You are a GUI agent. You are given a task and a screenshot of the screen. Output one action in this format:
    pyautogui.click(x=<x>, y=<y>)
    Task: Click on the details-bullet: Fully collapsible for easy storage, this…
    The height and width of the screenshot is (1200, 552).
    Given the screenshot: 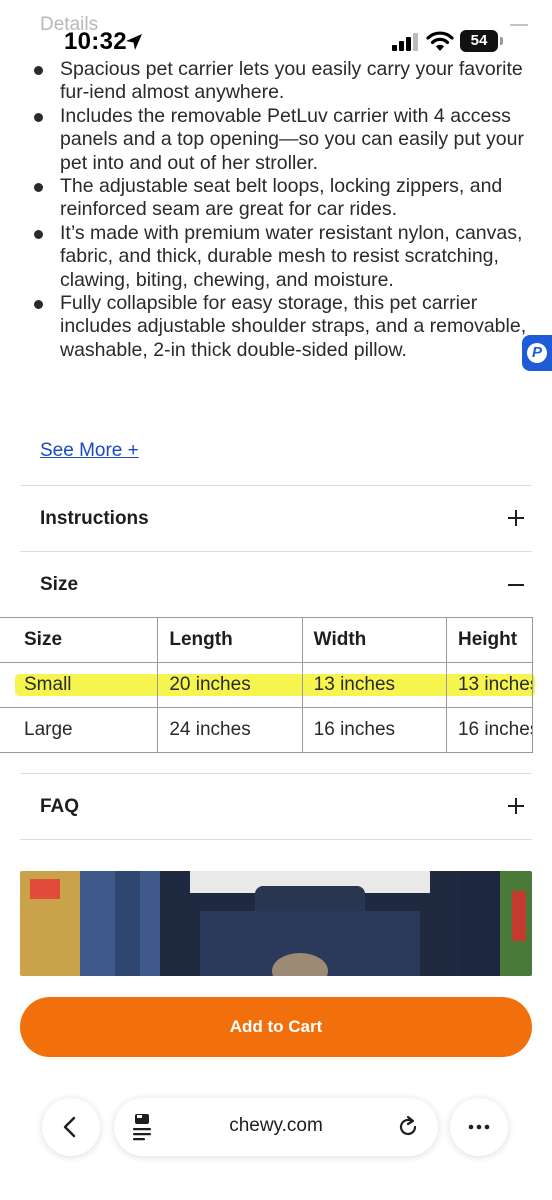 What is the action you would take?
    pyautogui.click(x=278, y=327)
    